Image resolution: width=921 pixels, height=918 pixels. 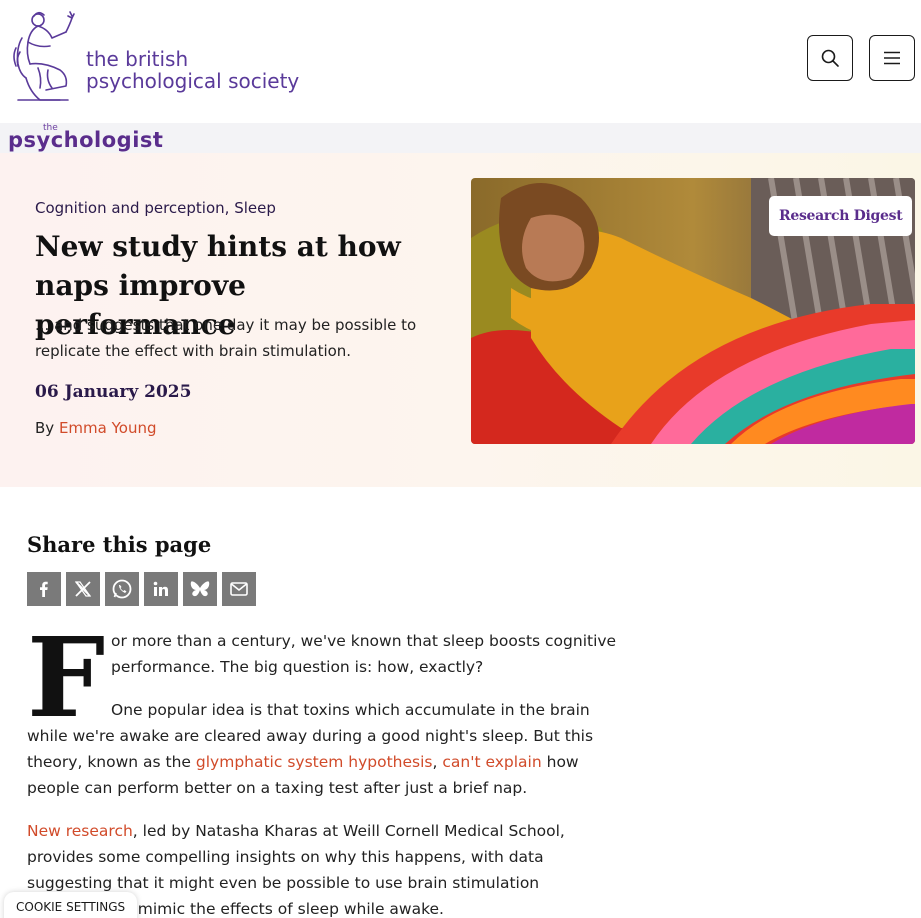 I want to click on new-research-link: New research, so click(x=80, y=831).